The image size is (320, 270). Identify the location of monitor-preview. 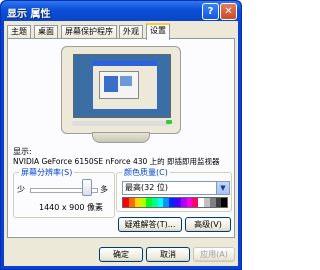
(121, 90).